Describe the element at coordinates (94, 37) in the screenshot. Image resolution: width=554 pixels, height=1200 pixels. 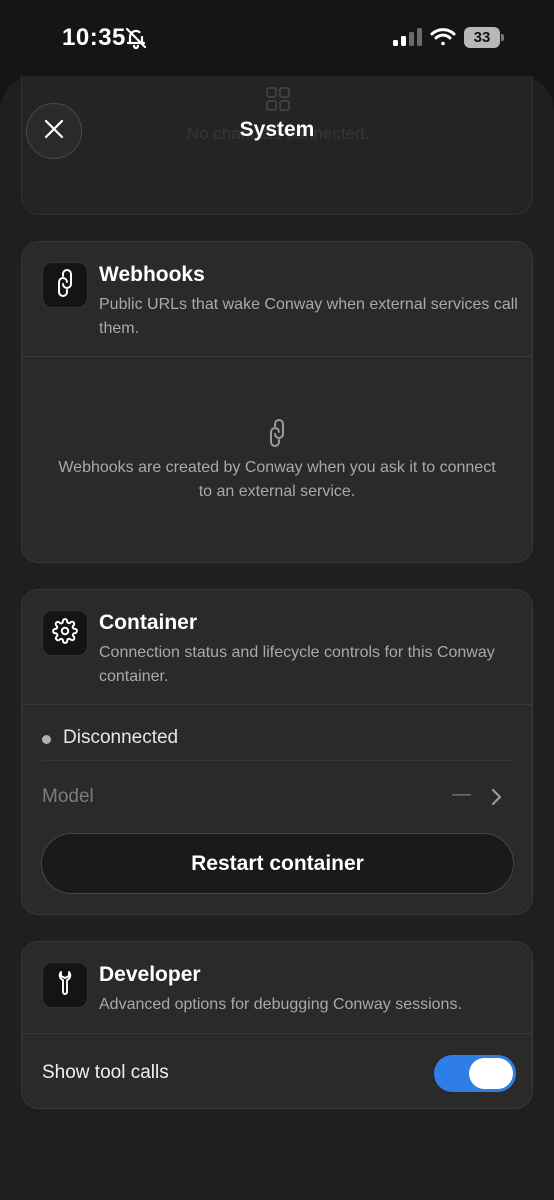
I see `status-time: 10:35` at that location.